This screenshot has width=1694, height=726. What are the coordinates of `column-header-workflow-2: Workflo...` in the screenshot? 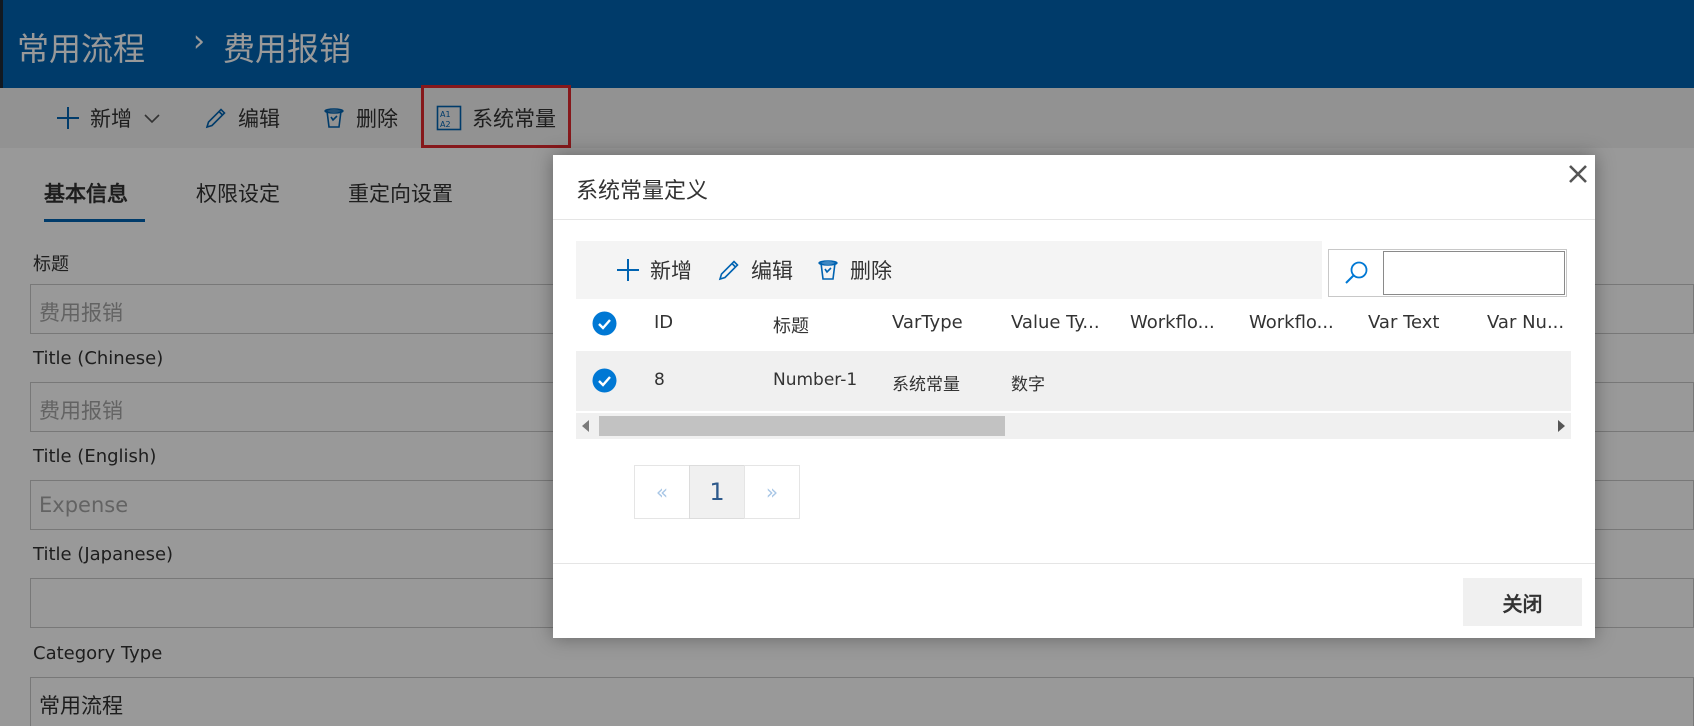 It's located at (1291, 322).